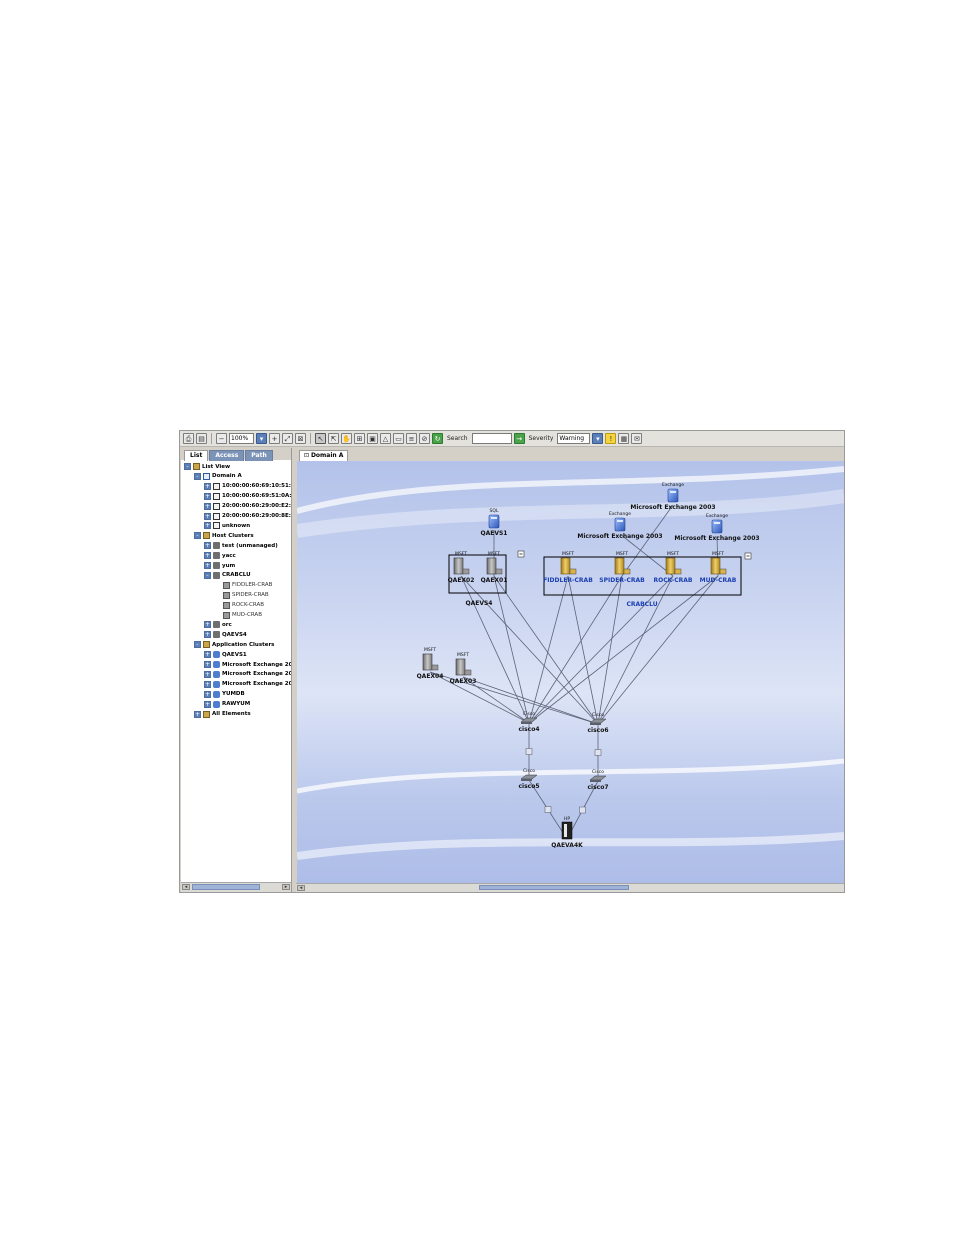 This screenshot has height=1235, width=954. I want to click on scroll-right-icon: ▸, so click(286, 887).